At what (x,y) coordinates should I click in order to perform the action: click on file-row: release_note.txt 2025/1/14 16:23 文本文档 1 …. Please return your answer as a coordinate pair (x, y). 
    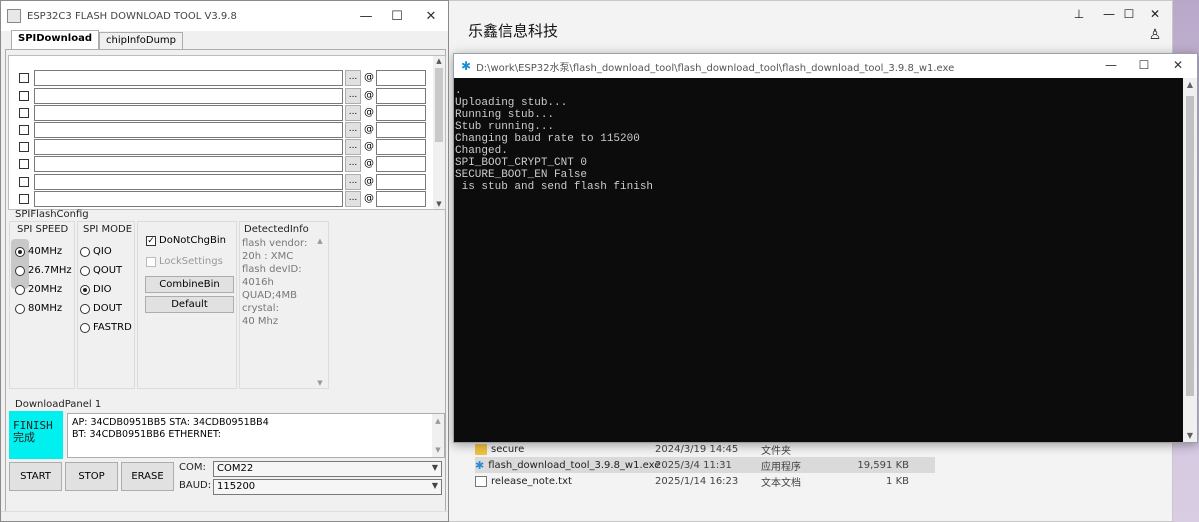
    Looking at the image, I should click on (705, 481).